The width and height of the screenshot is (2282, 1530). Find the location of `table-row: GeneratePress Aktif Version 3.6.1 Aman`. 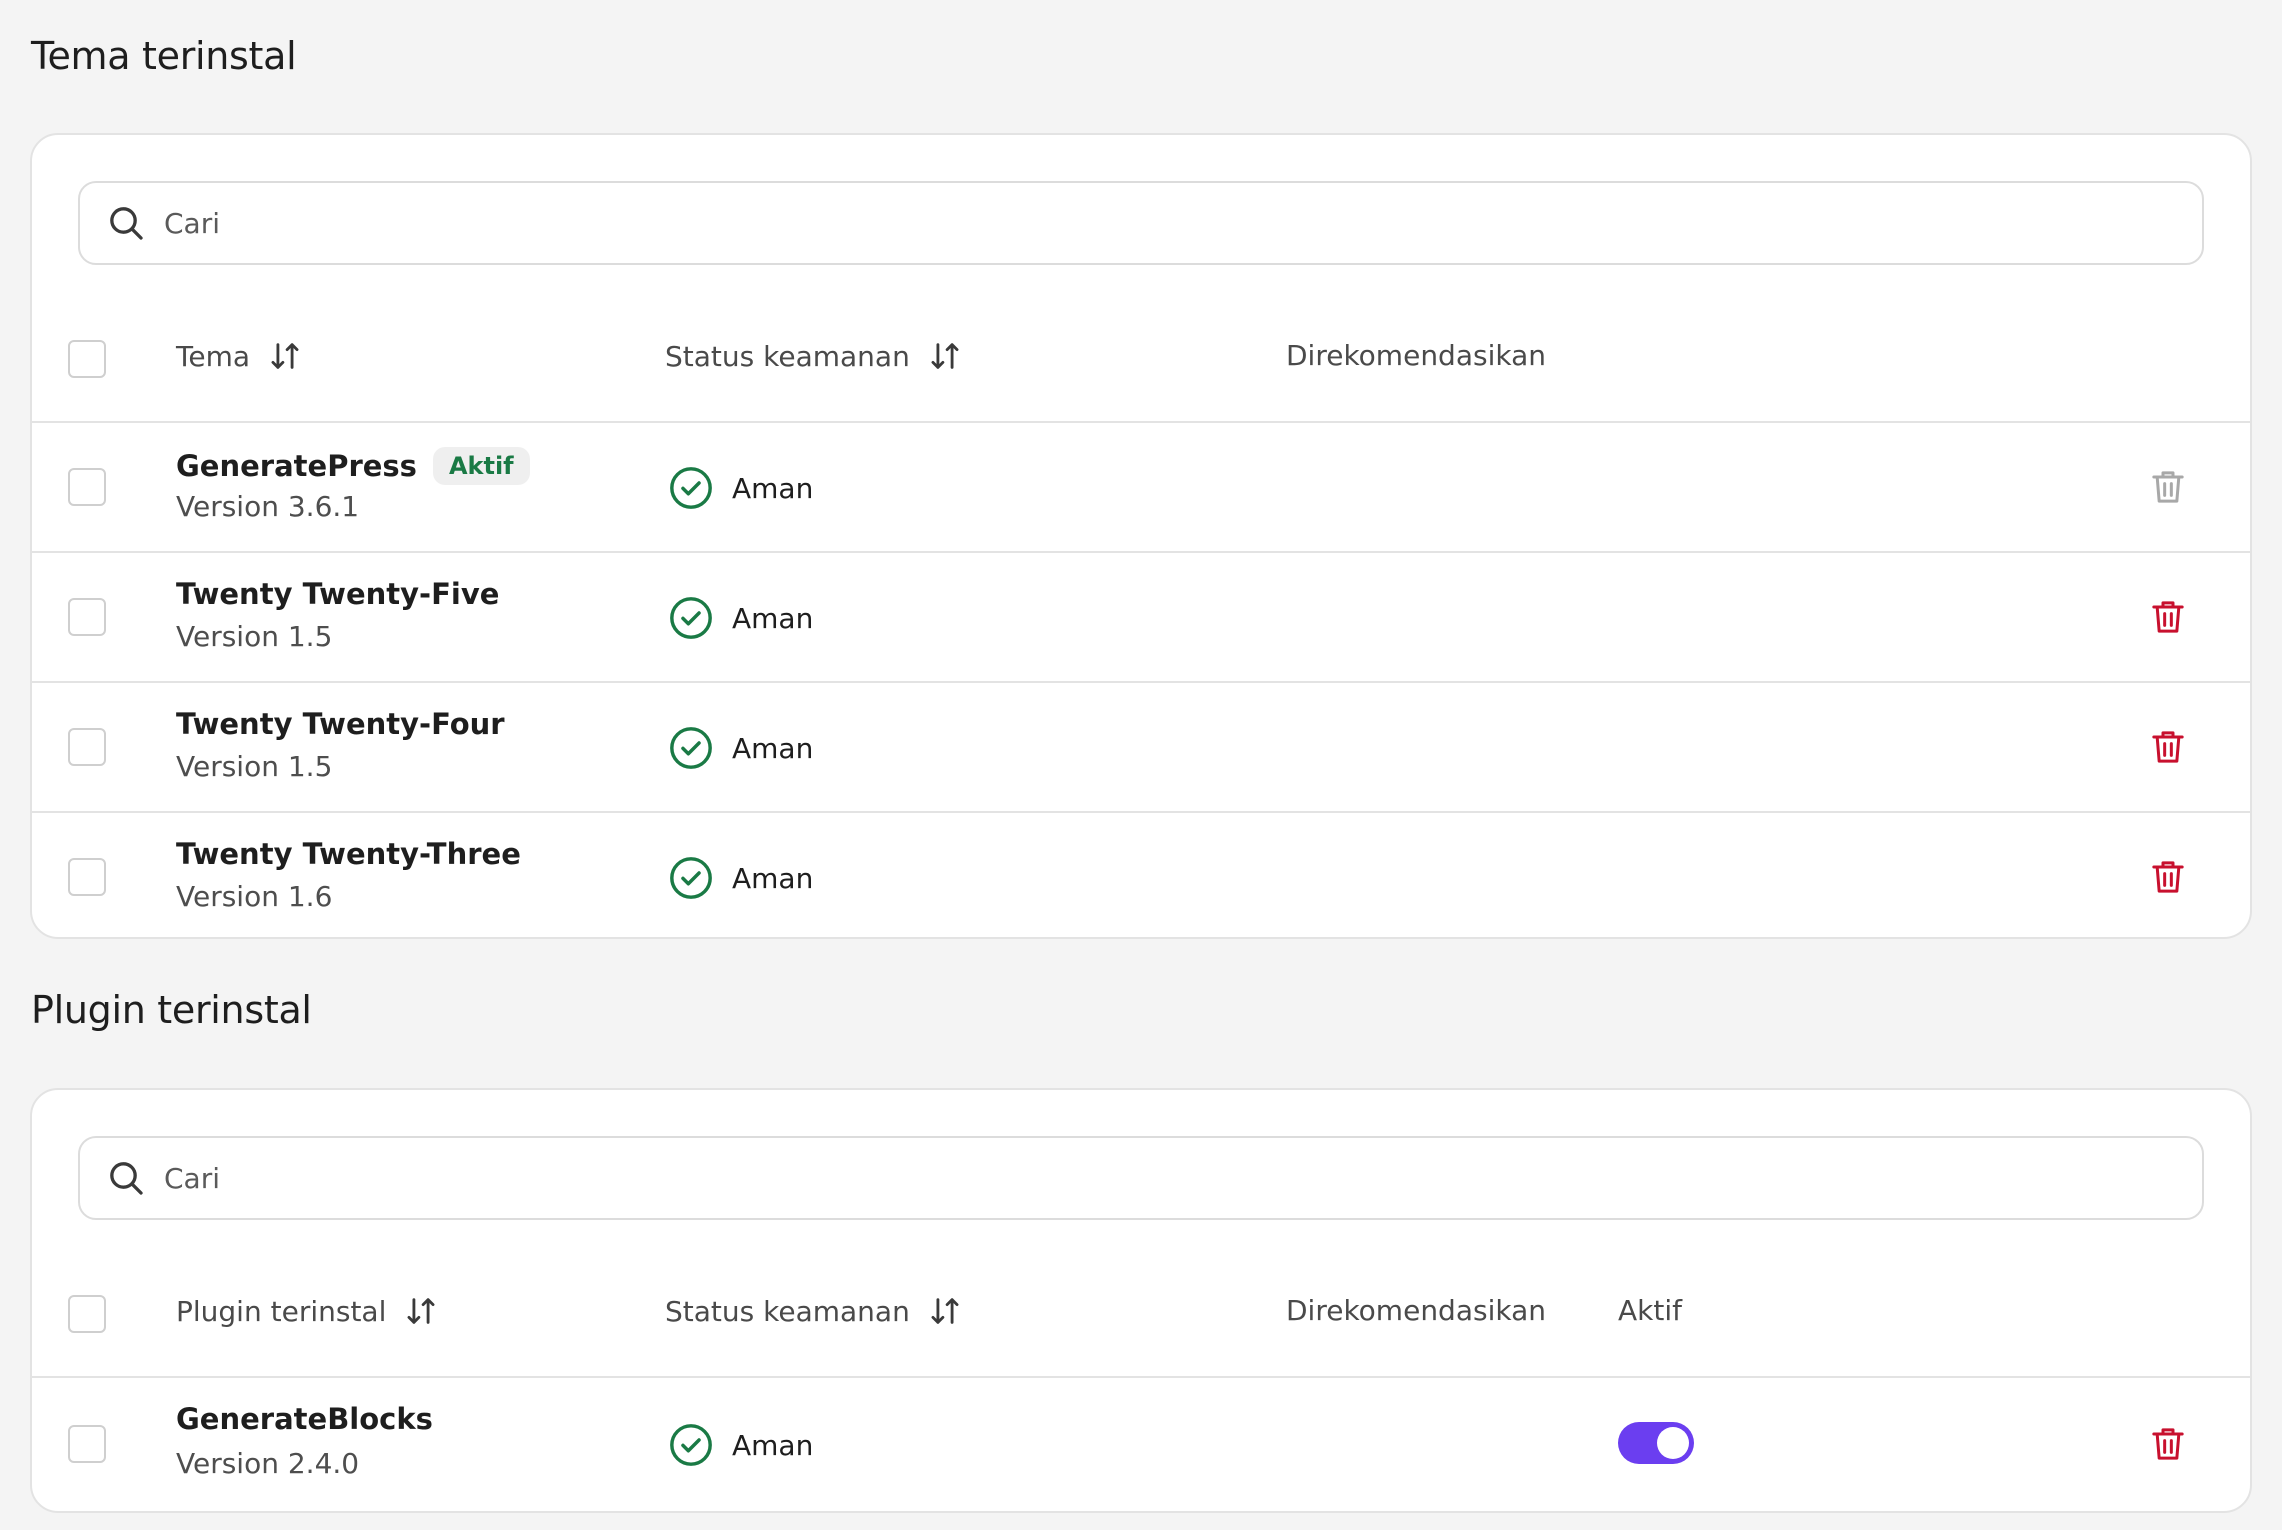

table-row: GeneratePress Aktif Version 3.6.1 Aman is located at coordinates (1141, 488).